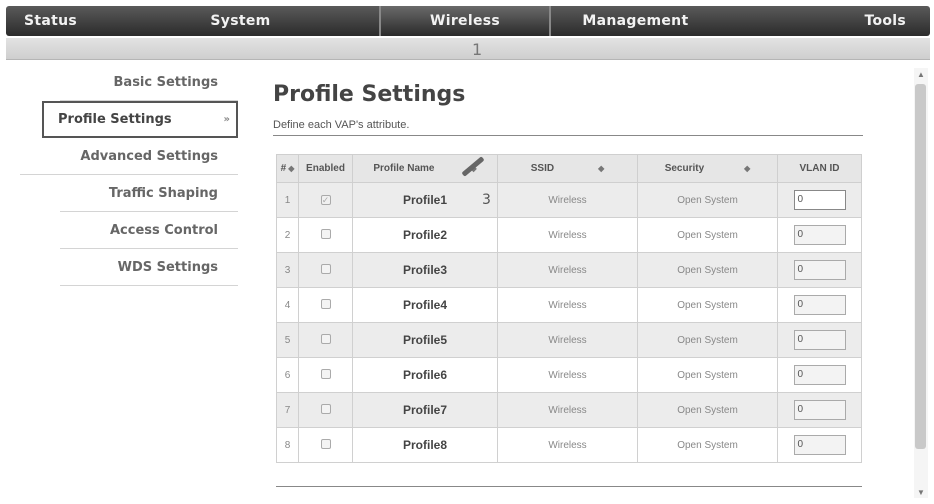  I want to click on sidebar-item-basic-settings: Basic Settings, so click(149, 82).